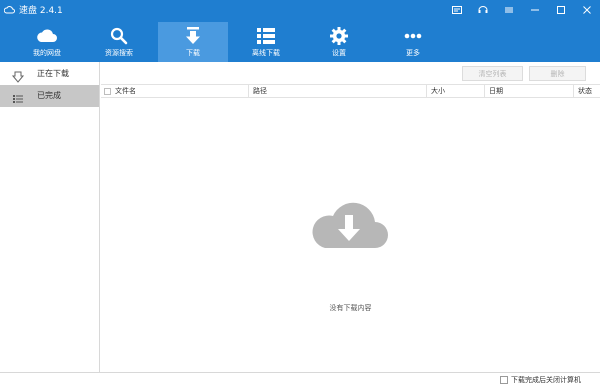 This screenshot has height=386, width=600. I want to click on cloud-icon, so click(47, 36).